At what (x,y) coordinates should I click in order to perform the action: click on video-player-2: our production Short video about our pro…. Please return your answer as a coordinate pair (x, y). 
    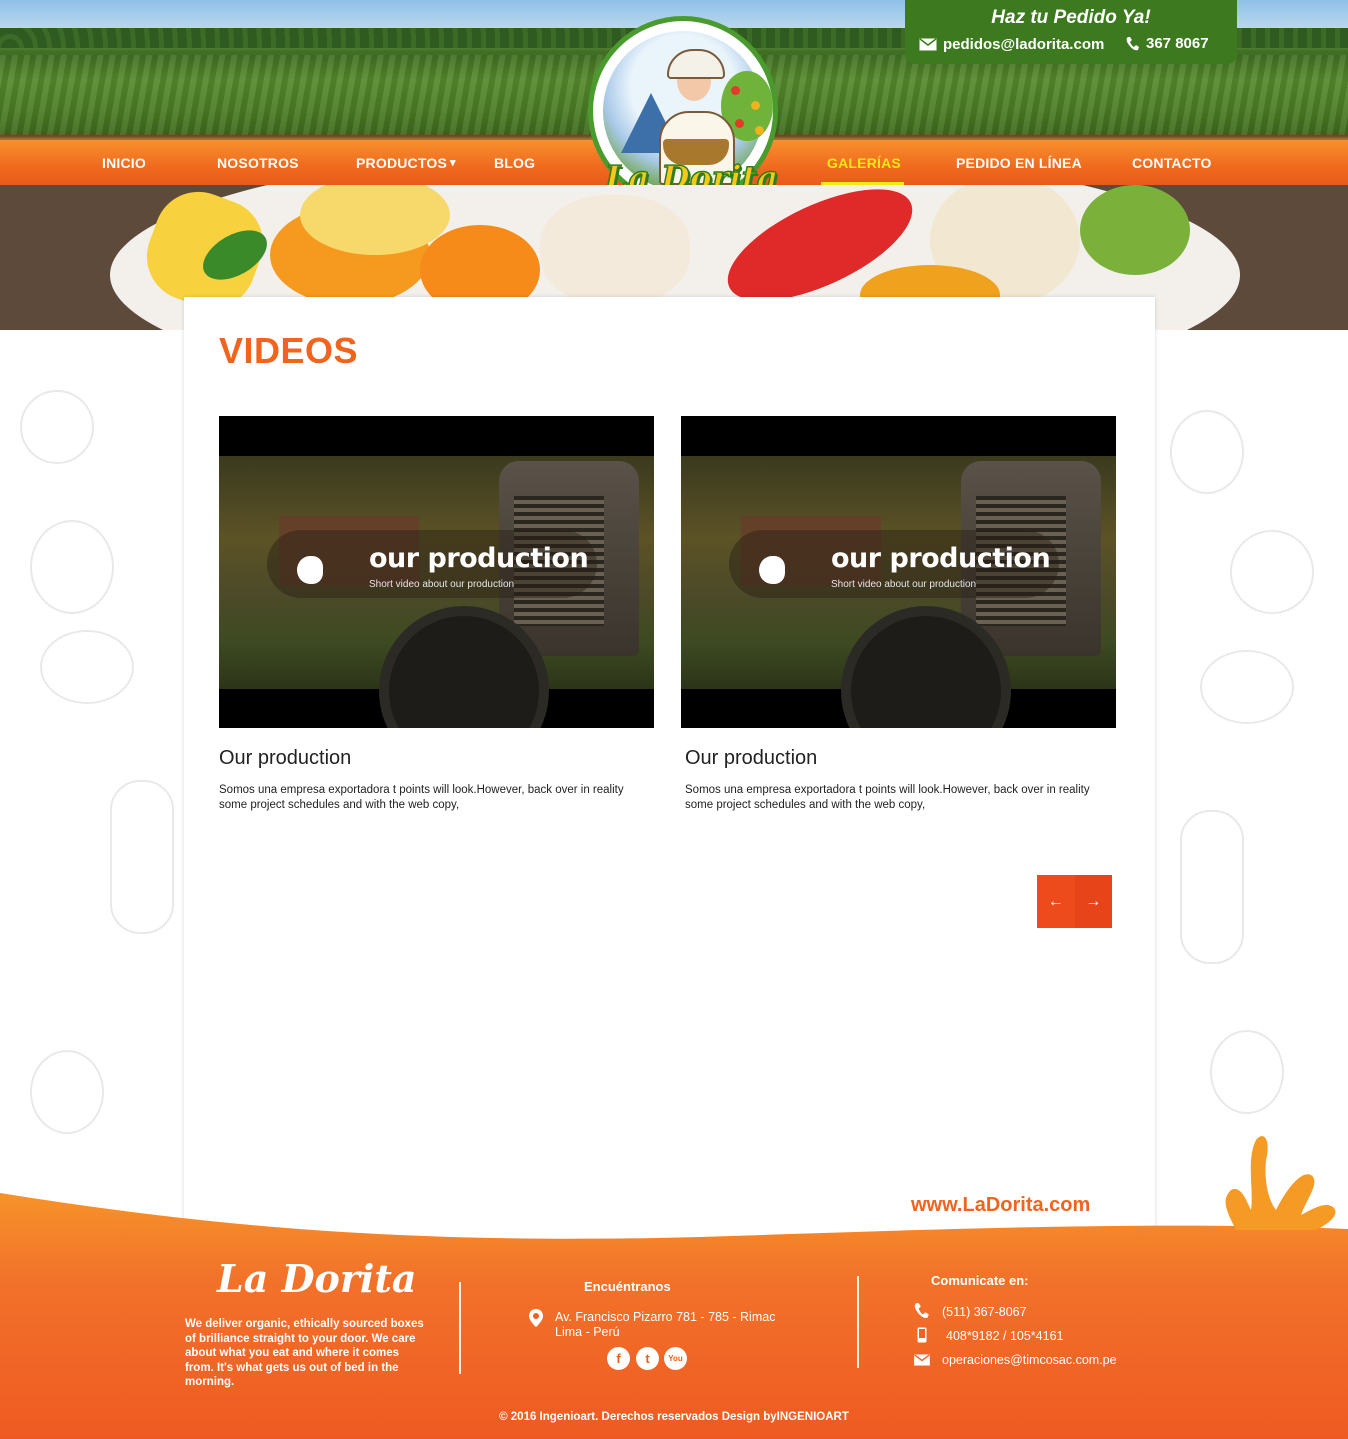
    Looking at the image, I should click on (898, 572).